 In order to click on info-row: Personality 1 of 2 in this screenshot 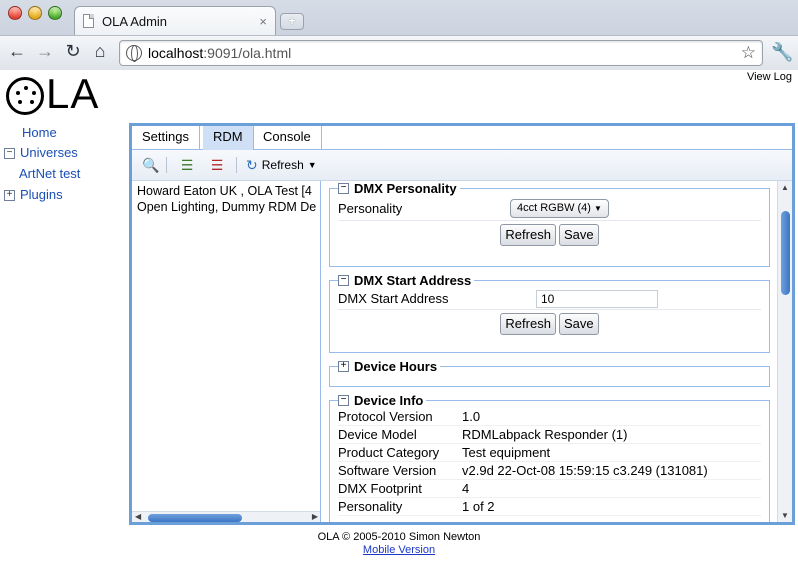, I will do `click(549, 507)`.